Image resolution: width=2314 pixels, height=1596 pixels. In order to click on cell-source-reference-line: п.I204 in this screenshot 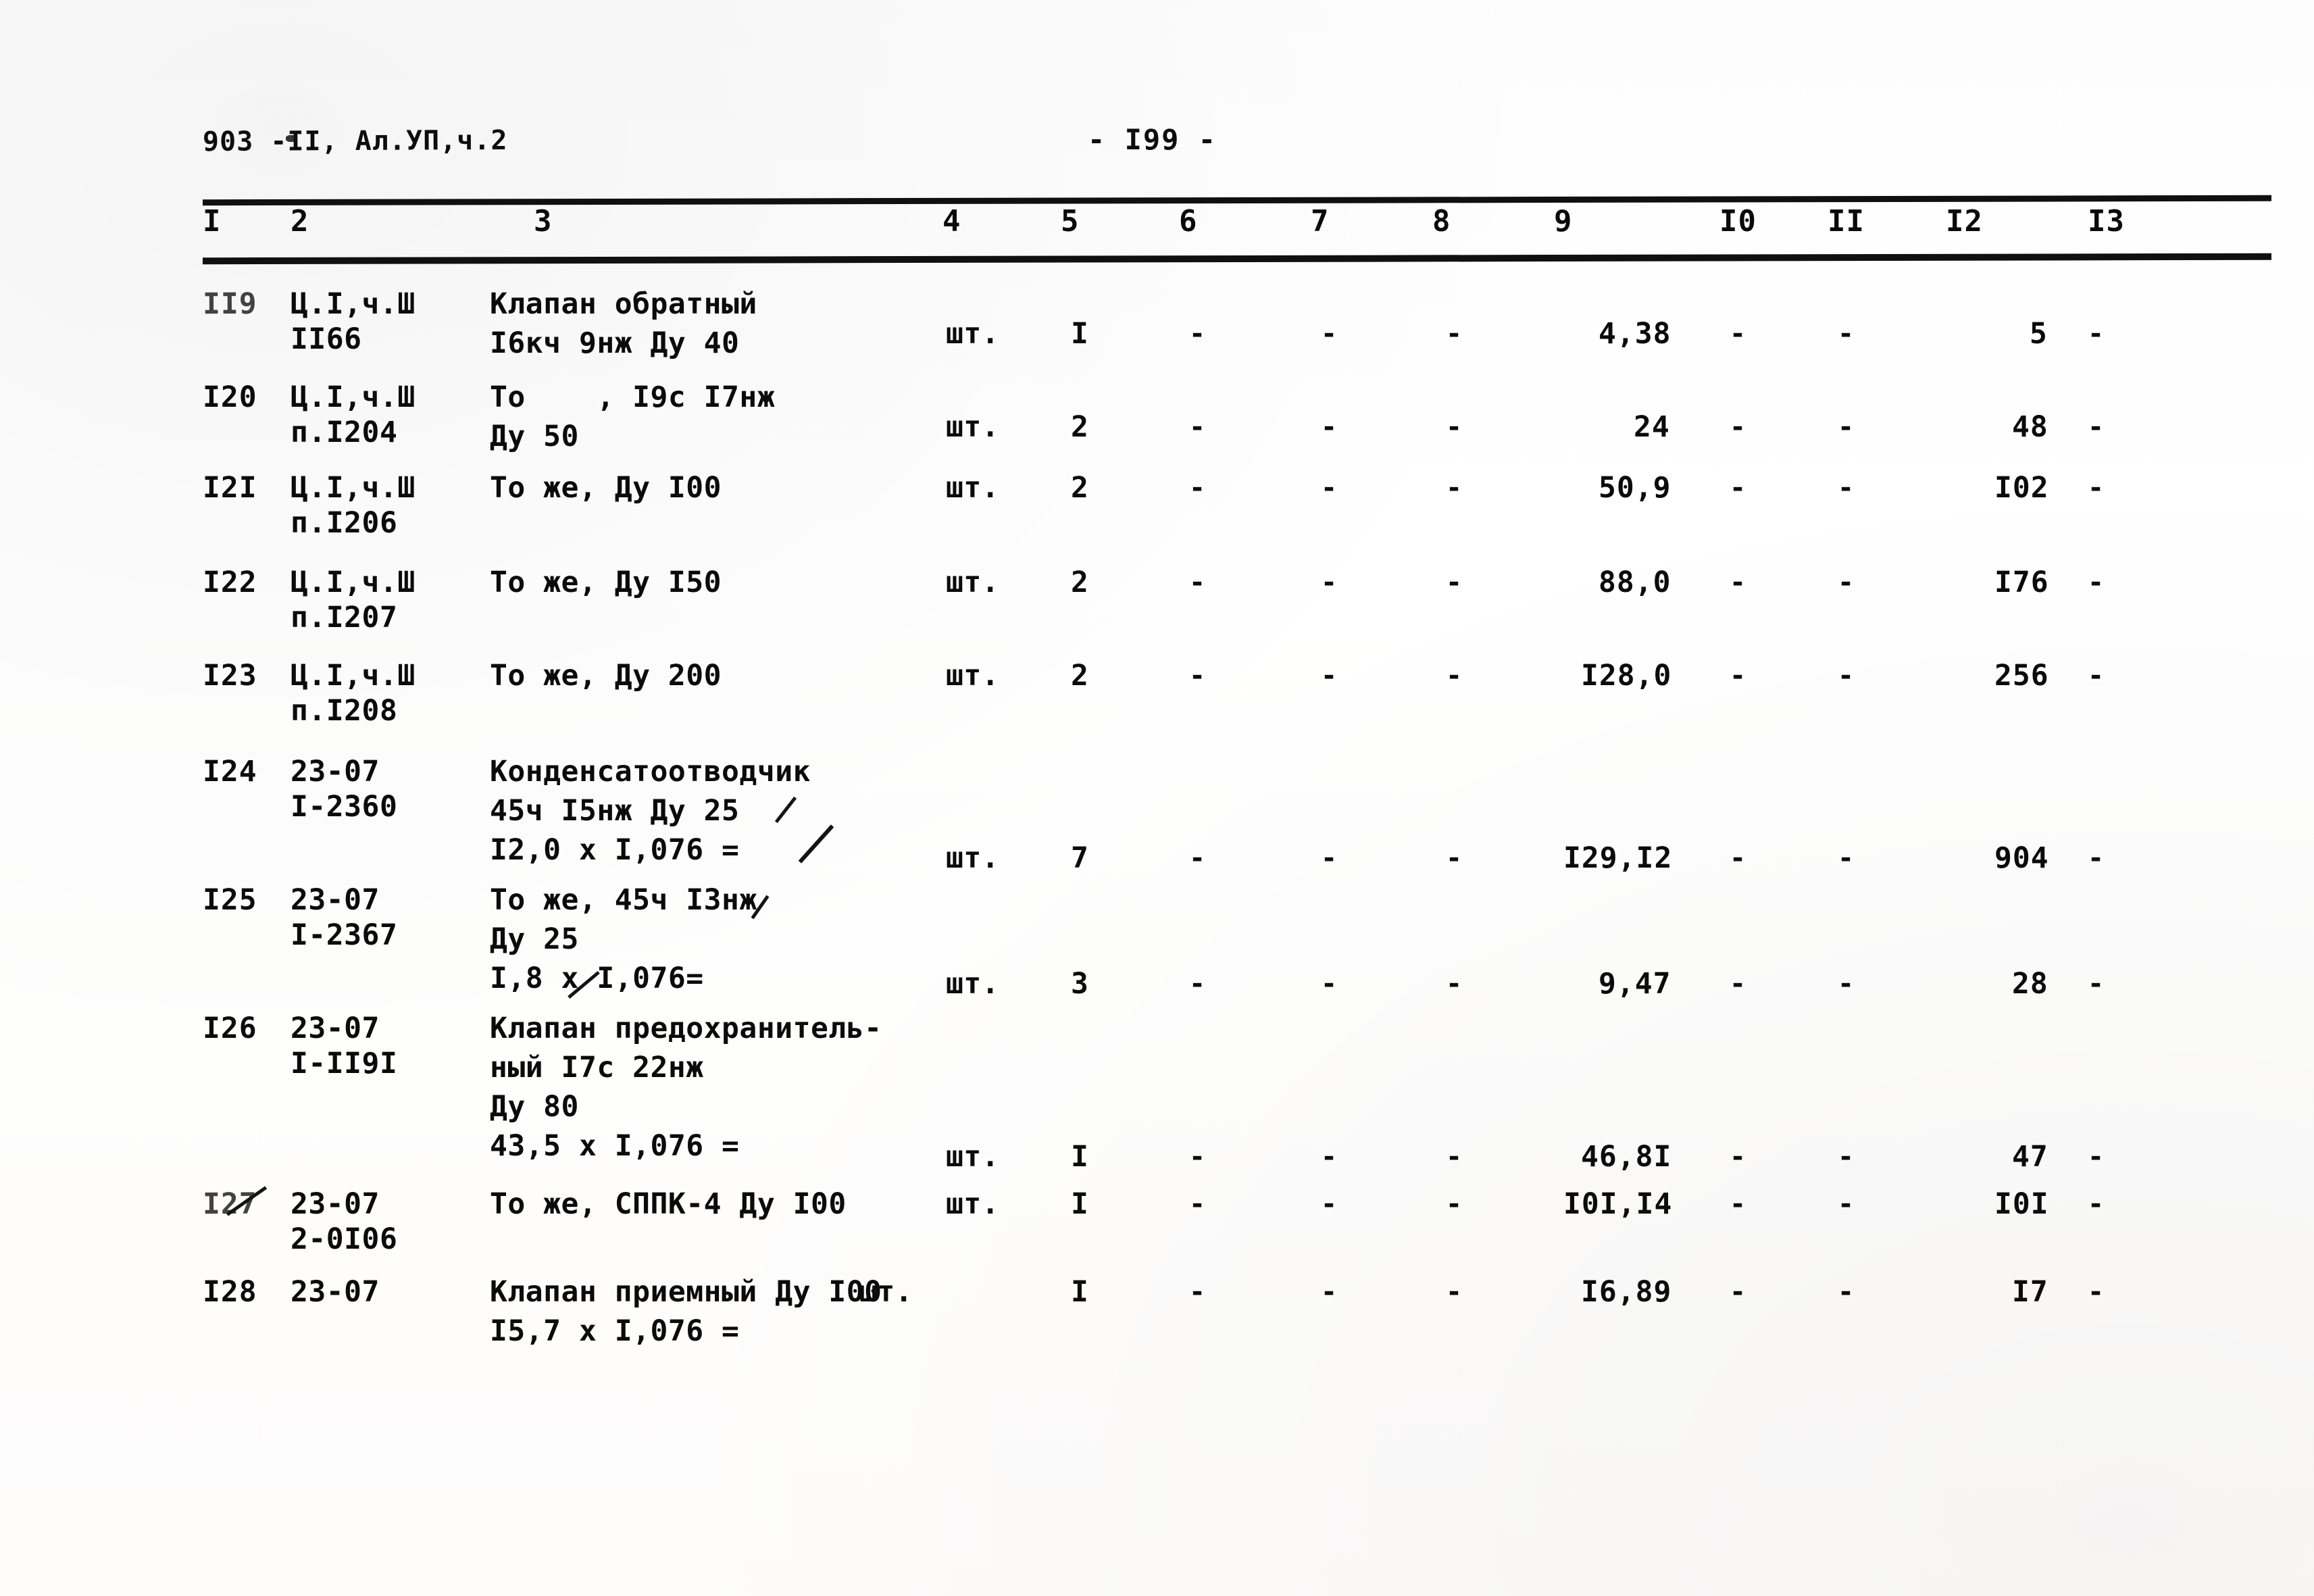, I will do `click(345, 433)`.